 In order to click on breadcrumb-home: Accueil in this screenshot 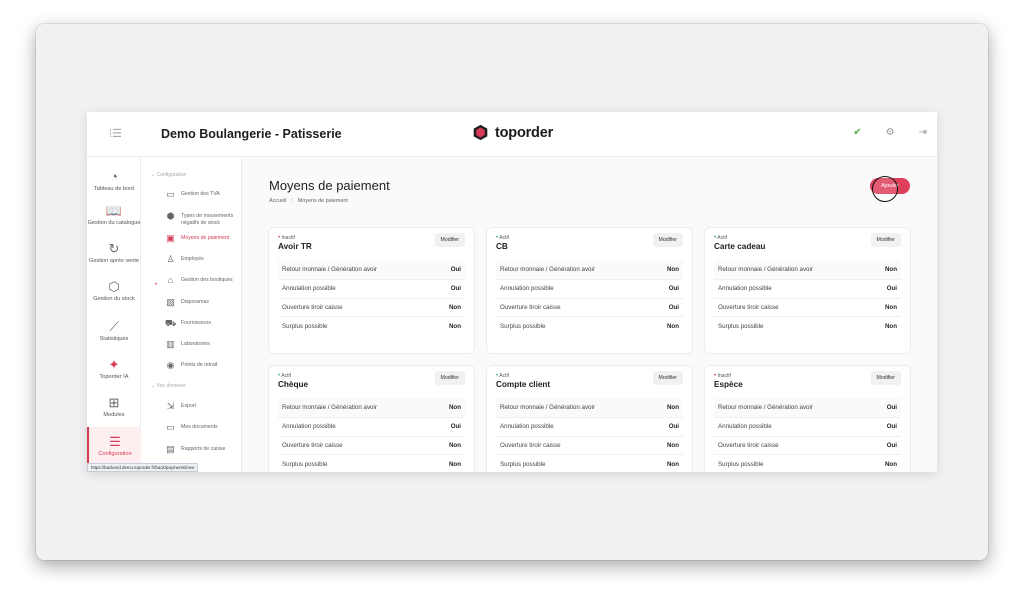, I will do `click(277, 201)`.